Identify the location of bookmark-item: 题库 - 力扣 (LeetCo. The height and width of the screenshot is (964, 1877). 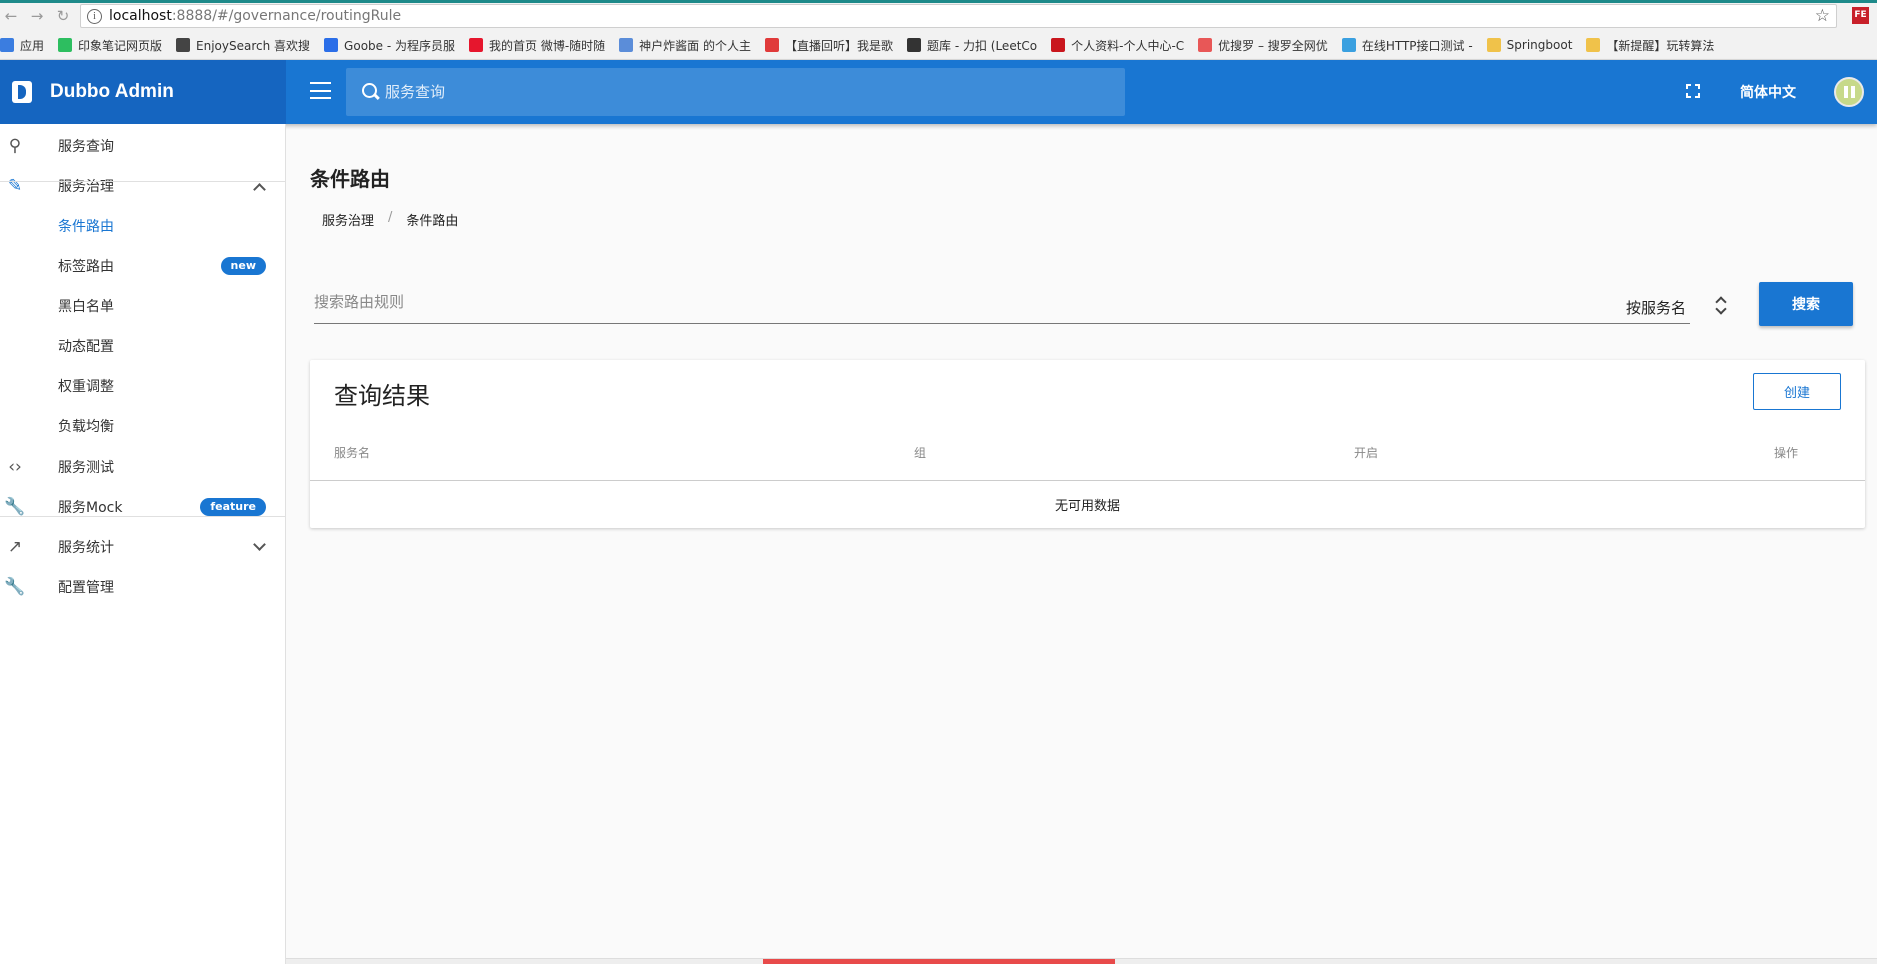
(972, 45).